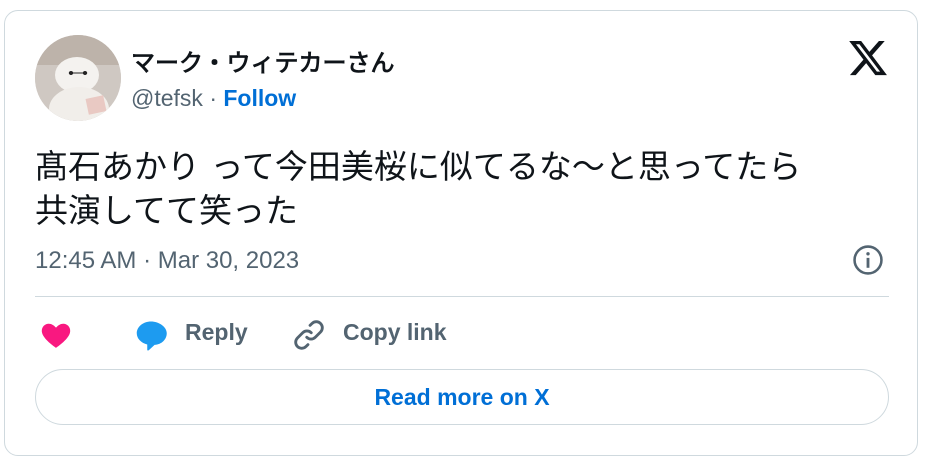 The image size is (928, 465). What do you see at coordinates (868, 260) in the screenshot?
I see `info-icon` at bounding box center [868, 260].